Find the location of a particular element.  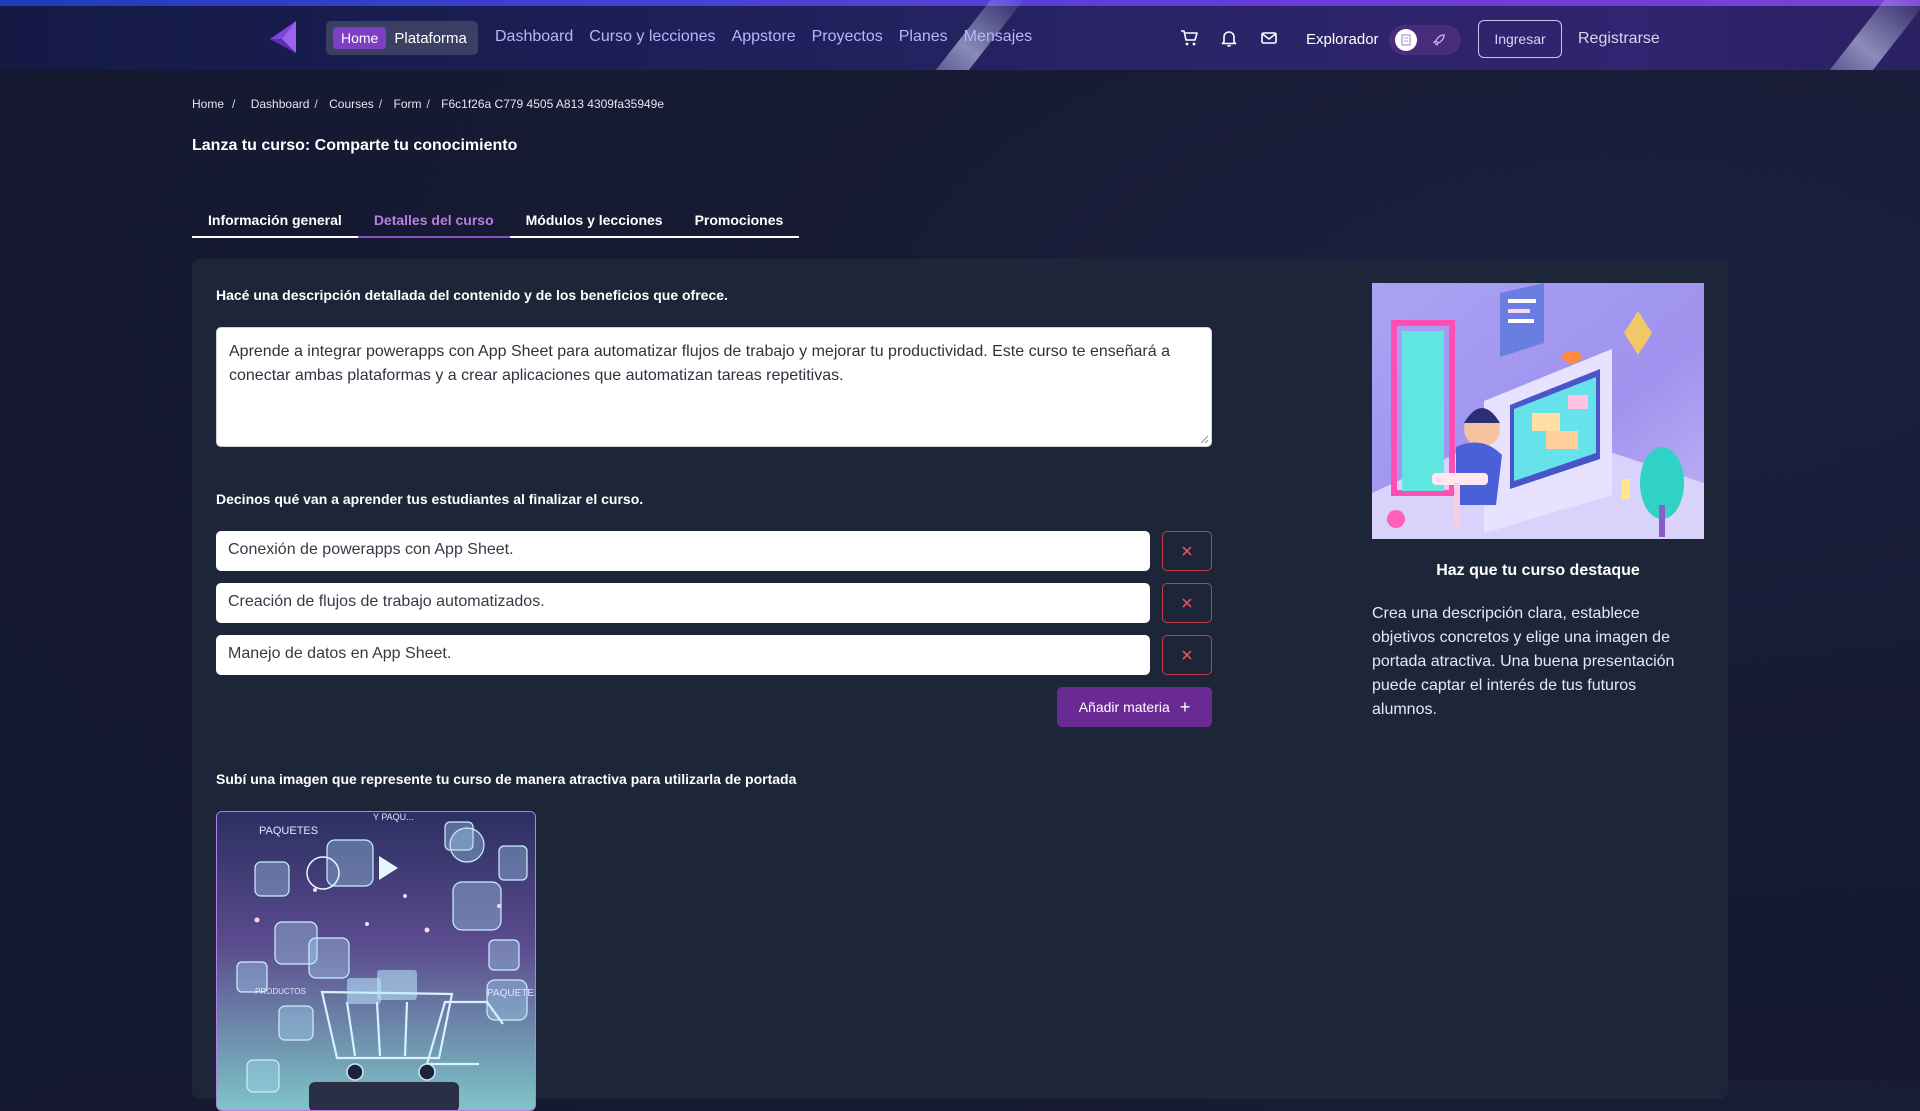

add-subject-button: Añadir materia + is located at coordinates (1134, 707).